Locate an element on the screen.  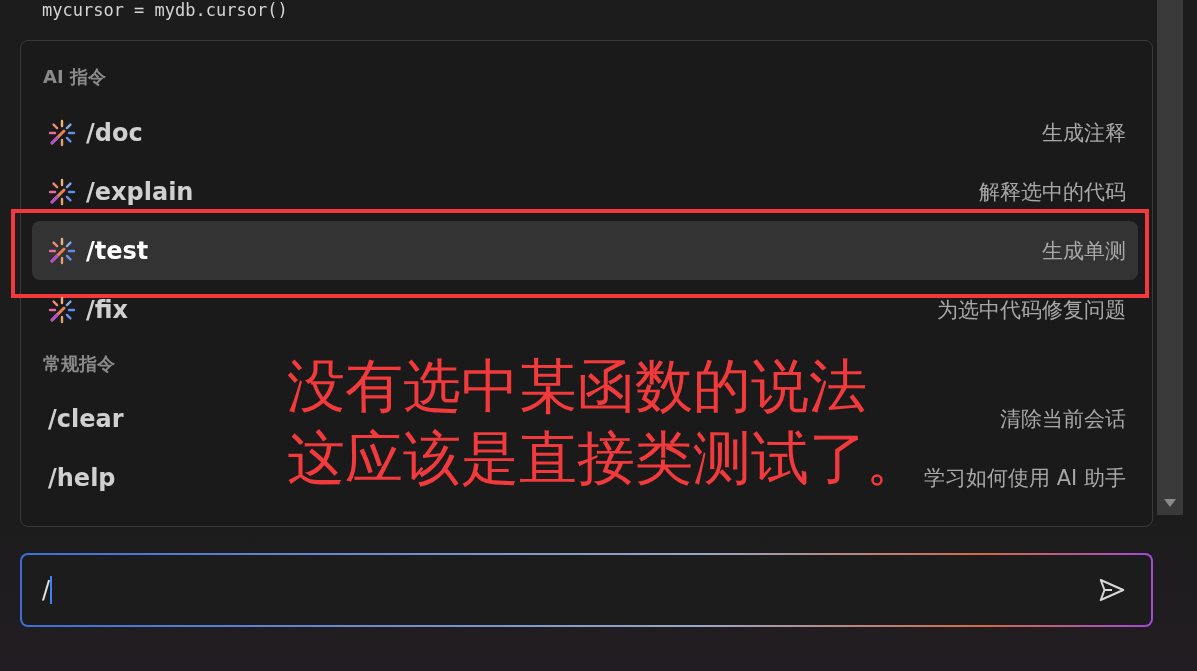
command-description: 为选中代码修复问题 is located at coordinates (1031, 310).